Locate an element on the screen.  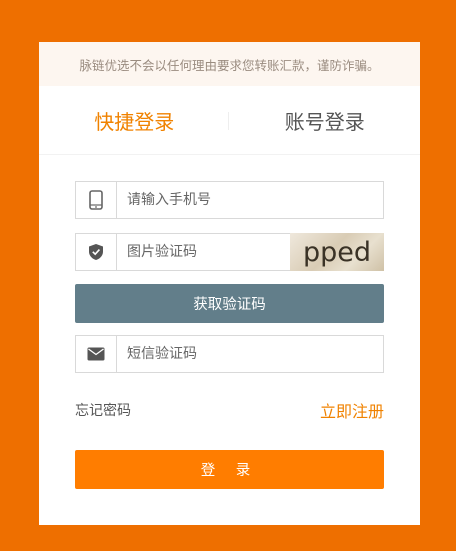
login-tabs: 快捷登录 账号登录 is located at coordinates (229, 120).